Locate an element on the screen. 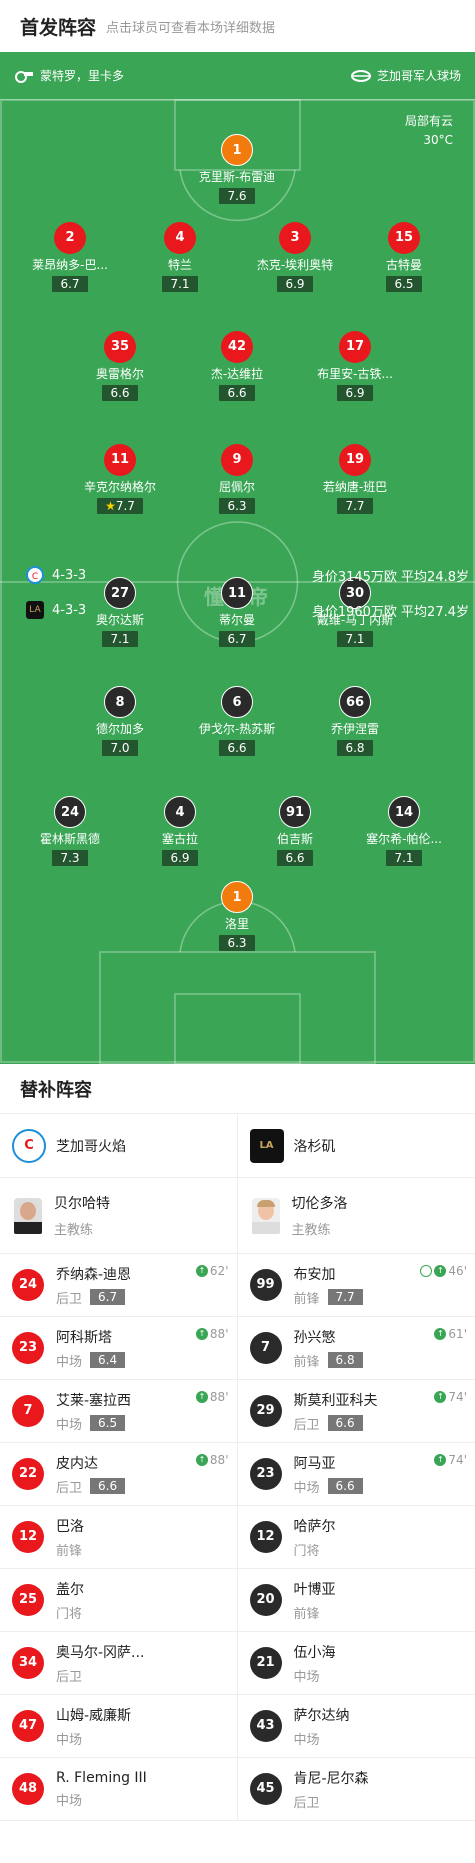 This screenshot has width=475, height=1863. home-sub-9: 48 R. Fleming III 中场 is located at coordinates (118, 1789).